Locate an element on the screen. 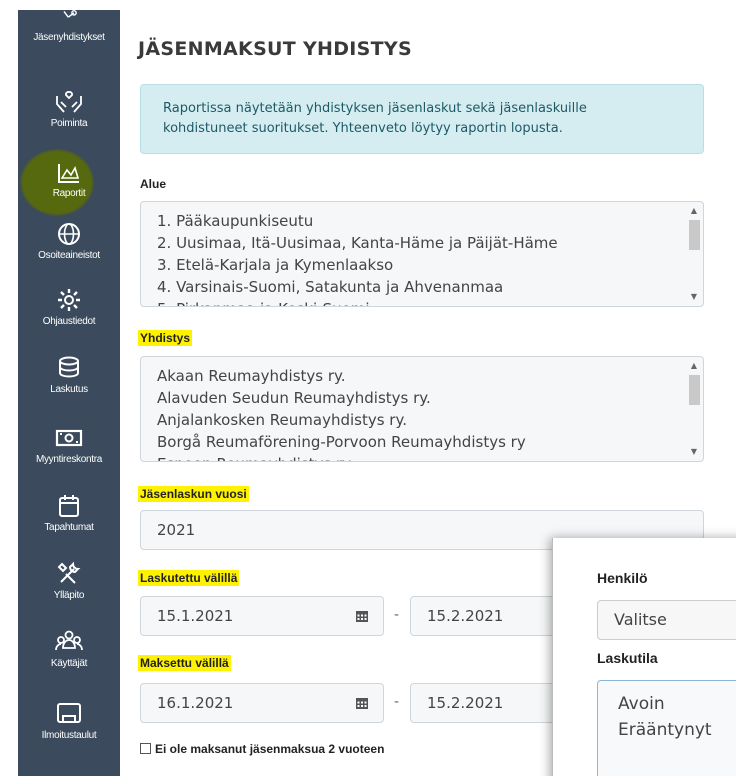 The width and height of the screenshot is (736, 776). sidebar-item-label: Ohjaustiedot is located at coordinates (69, 321).